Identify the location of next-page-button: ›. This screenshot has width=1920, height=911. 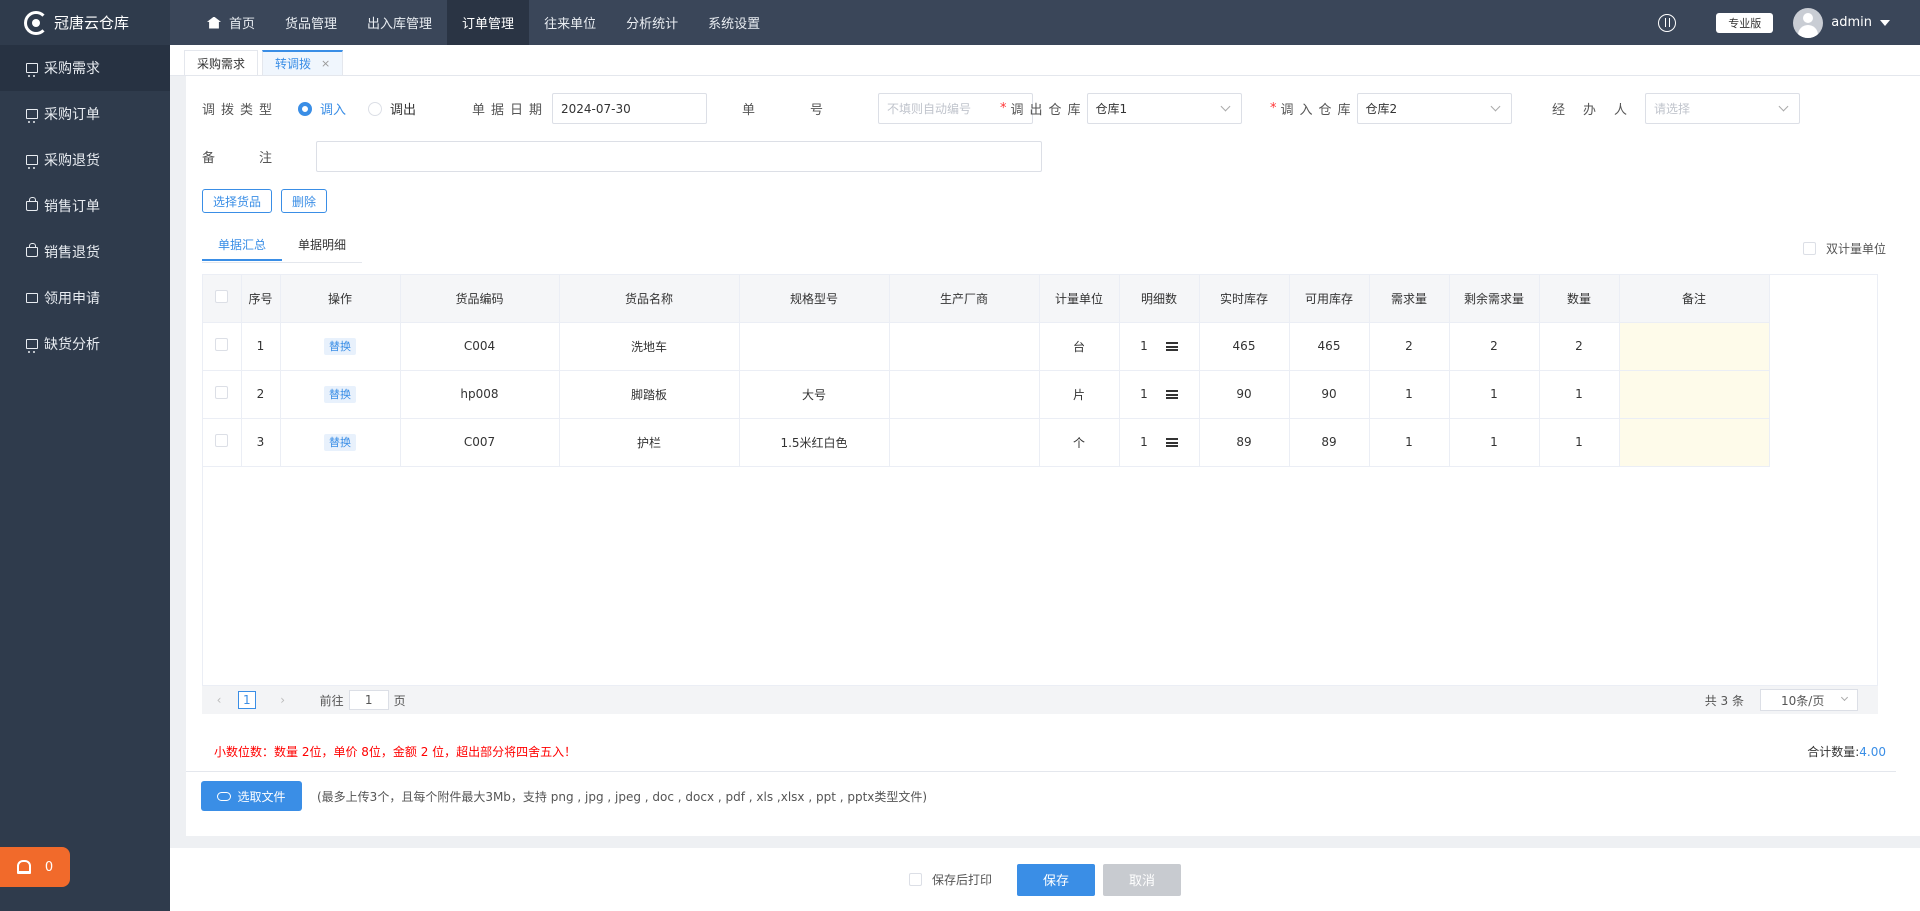
(283, 700).